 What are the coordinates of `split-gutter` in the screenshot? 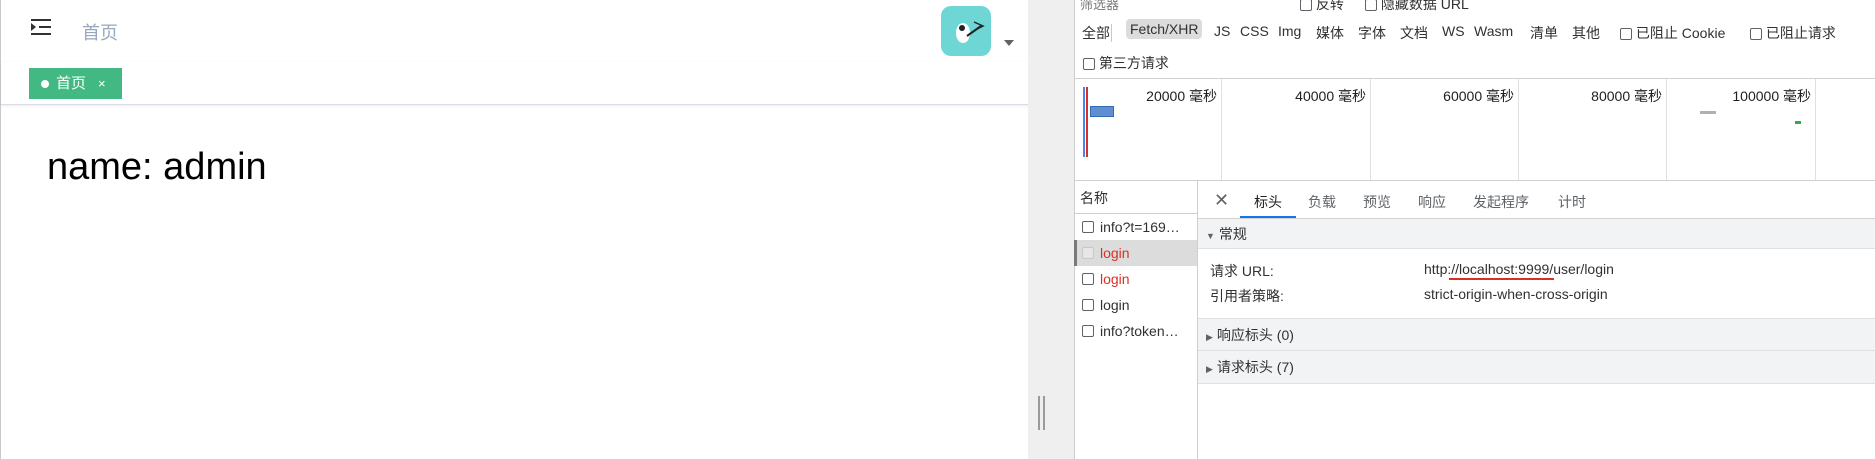 It's located at (1051, 229).